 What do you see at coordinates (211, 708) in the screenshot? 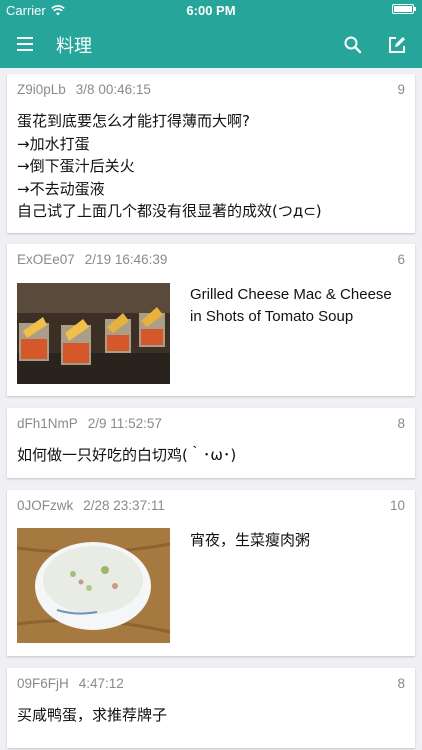
I see `post-card: 09F6FjH 4:47:12 8 买咸鸭蛋，求推荐牌子` at bounding box center [211, 708].